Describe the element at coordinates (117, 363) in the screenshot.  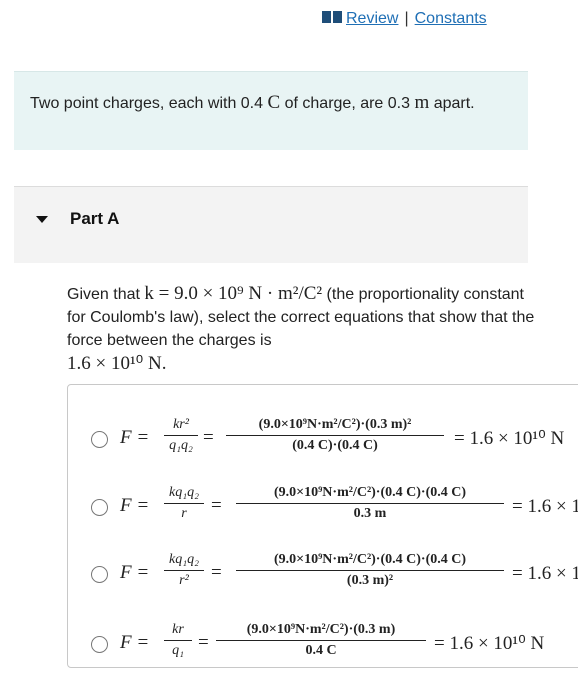
I see `target-force: 1.6 × 10¹⁰ N.` at that location.